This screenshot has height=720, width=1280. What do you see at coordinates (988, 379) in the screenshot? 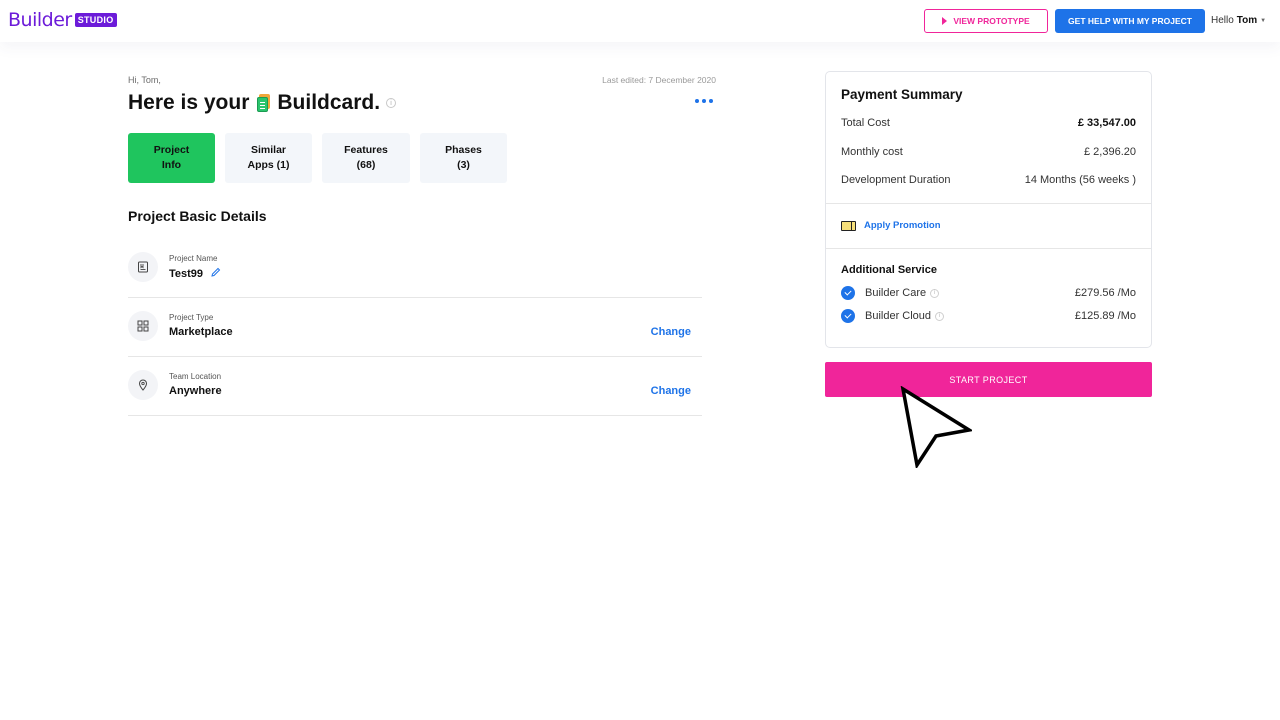
I see `start-project-button: START PROJECT` at bounding box center [988, 379].